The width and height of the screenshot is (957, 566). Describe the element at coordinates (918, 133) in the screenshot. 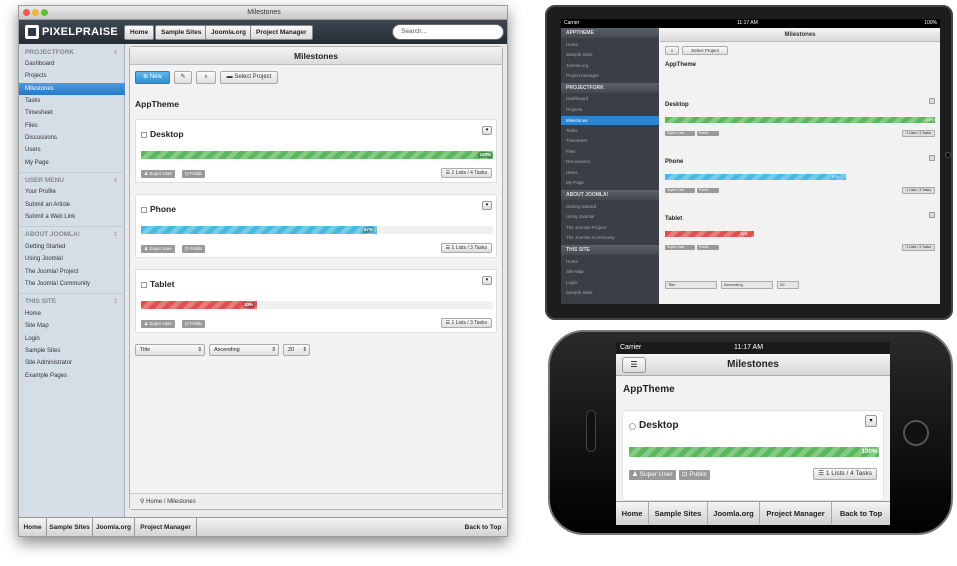

I see `lists-button: 1 Lists / 4 Tasks` at that location.